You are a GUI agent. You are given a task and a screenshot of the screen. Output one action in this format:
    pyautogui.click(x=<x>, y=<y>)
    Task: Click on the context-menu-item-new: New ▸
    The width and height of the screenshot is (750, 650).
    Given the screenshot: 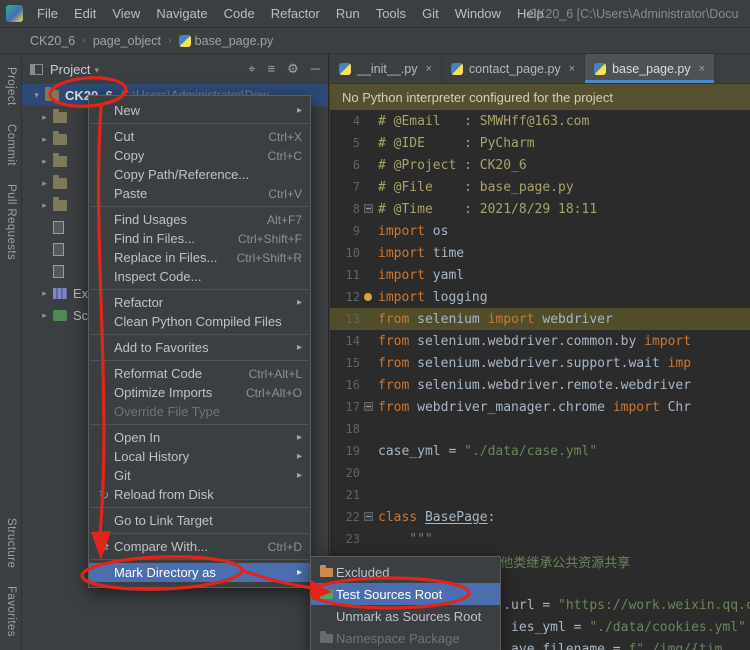 What is the action you would take?
    pyautogui.click(x=199, y=110)
    